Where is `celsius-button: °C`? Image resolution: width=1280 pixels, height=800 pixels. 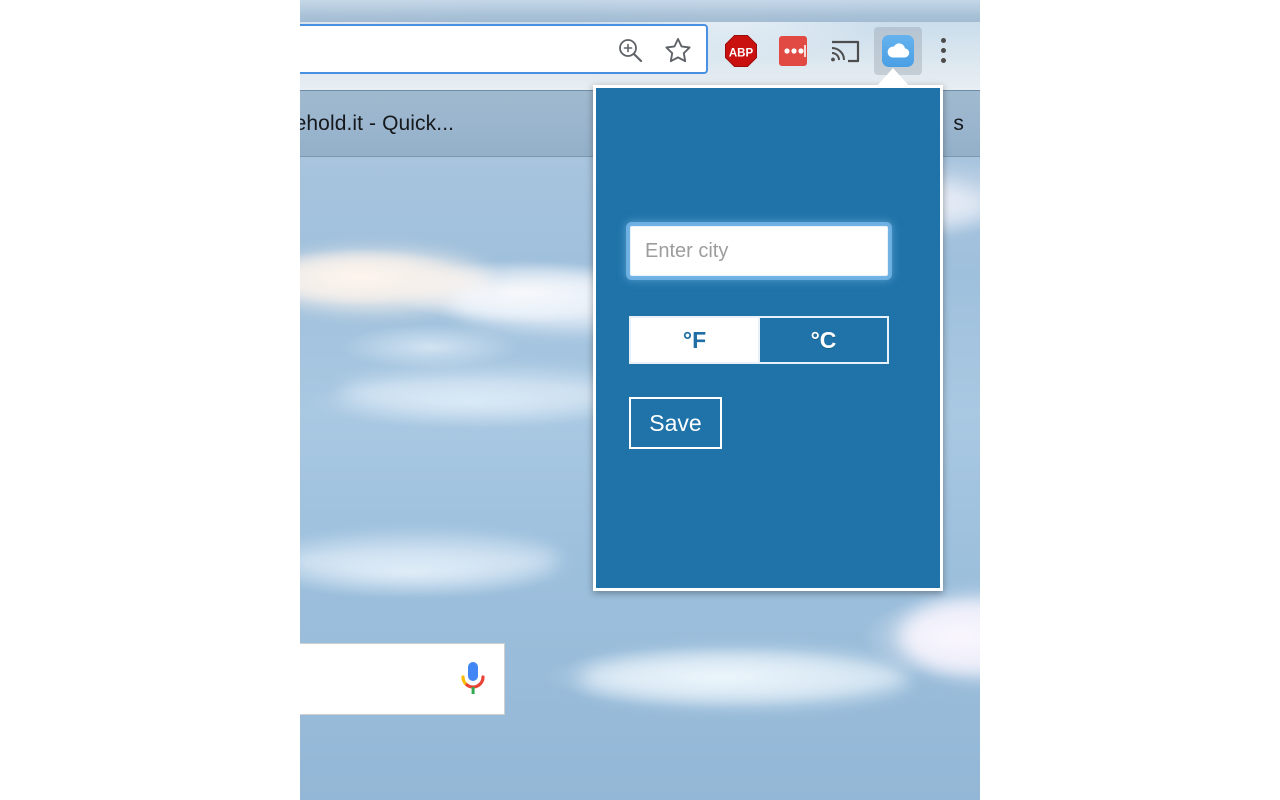 celsius-button: °C is located at coordinates (822, 340).